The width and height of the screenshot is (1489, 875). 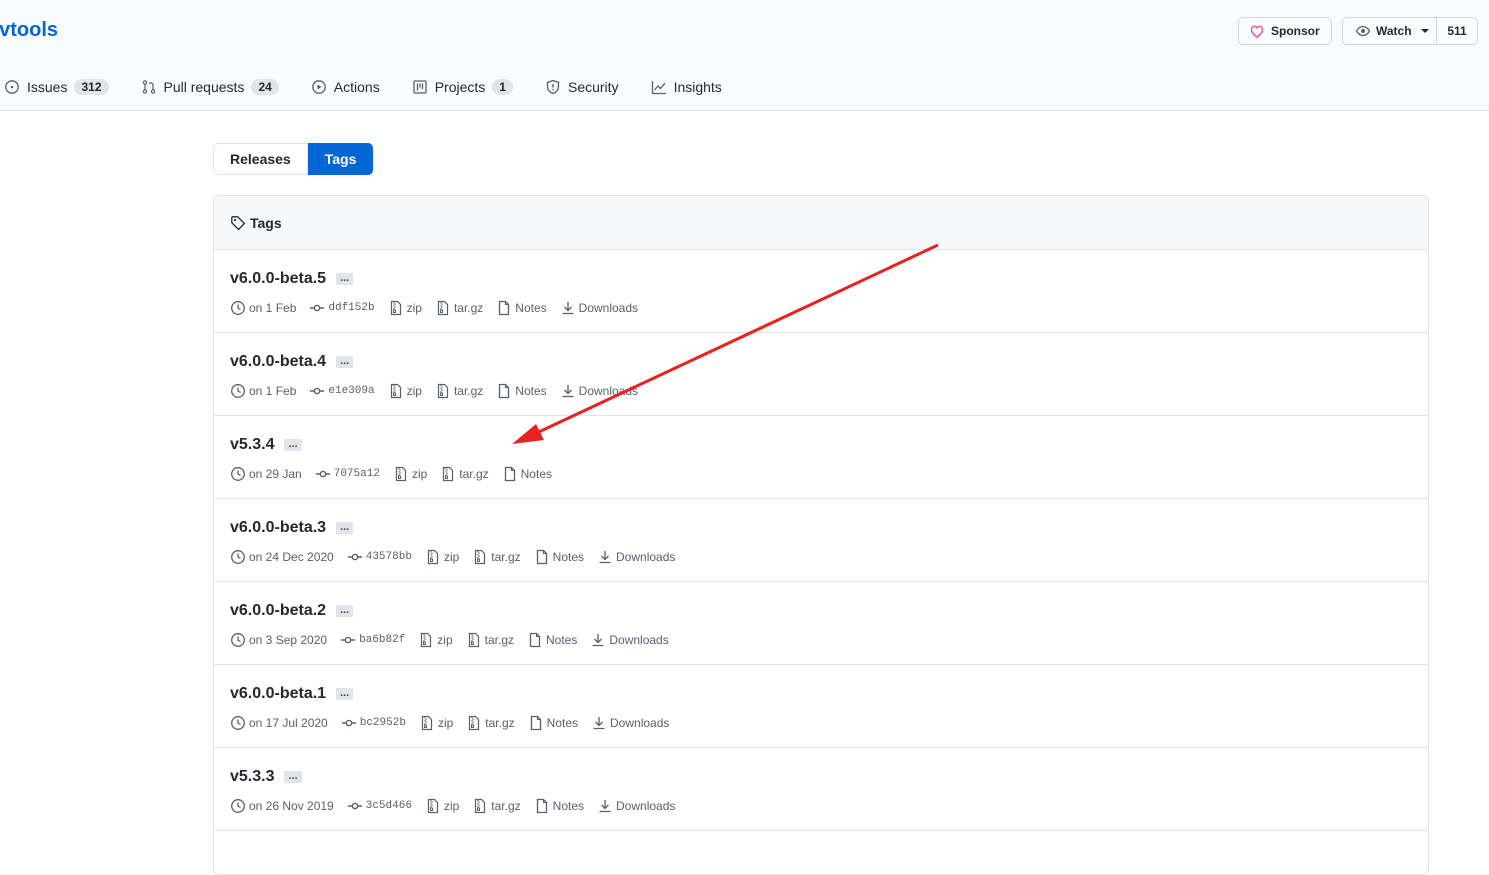 I want to click on notes-label: Notes, so click(x=562, y=640).